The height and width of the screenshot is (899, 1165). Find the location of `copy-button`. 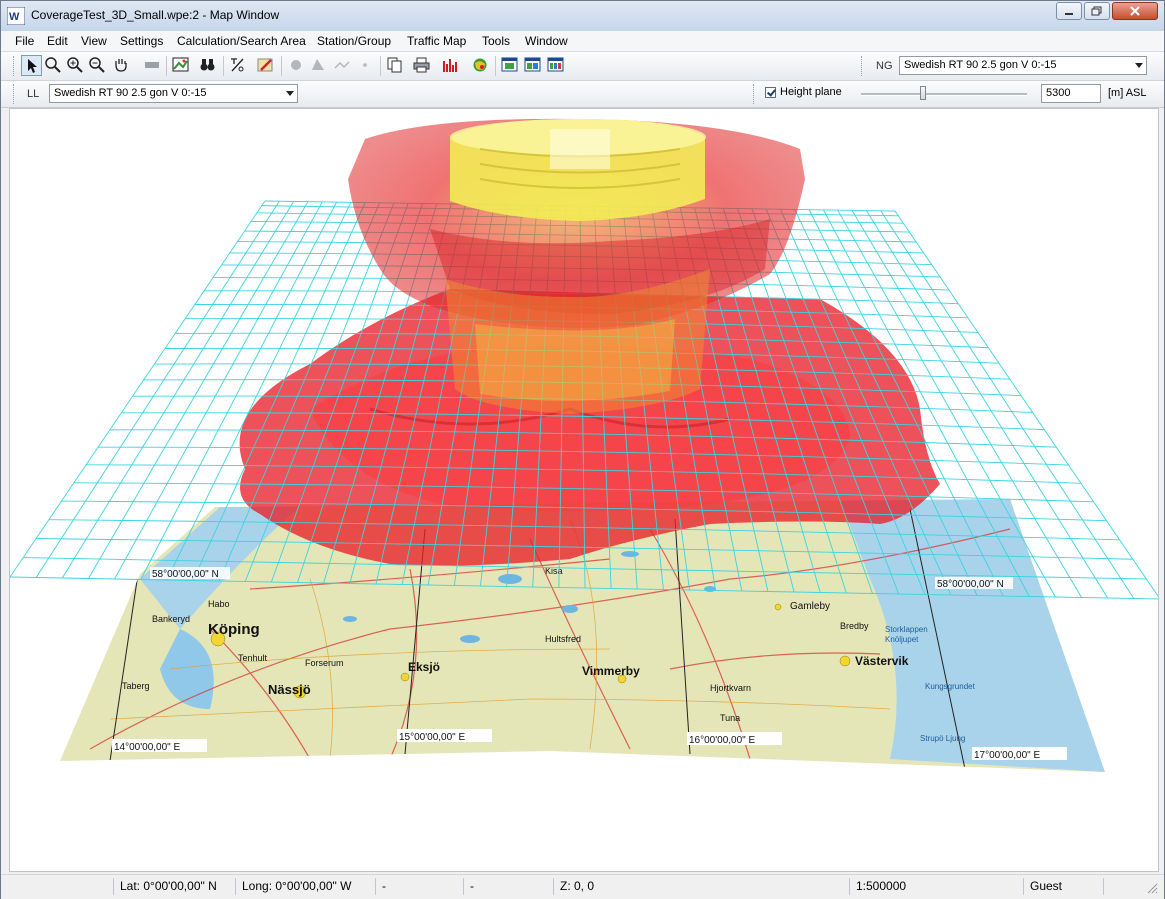

copy-button is located at coordinates (395, 65).